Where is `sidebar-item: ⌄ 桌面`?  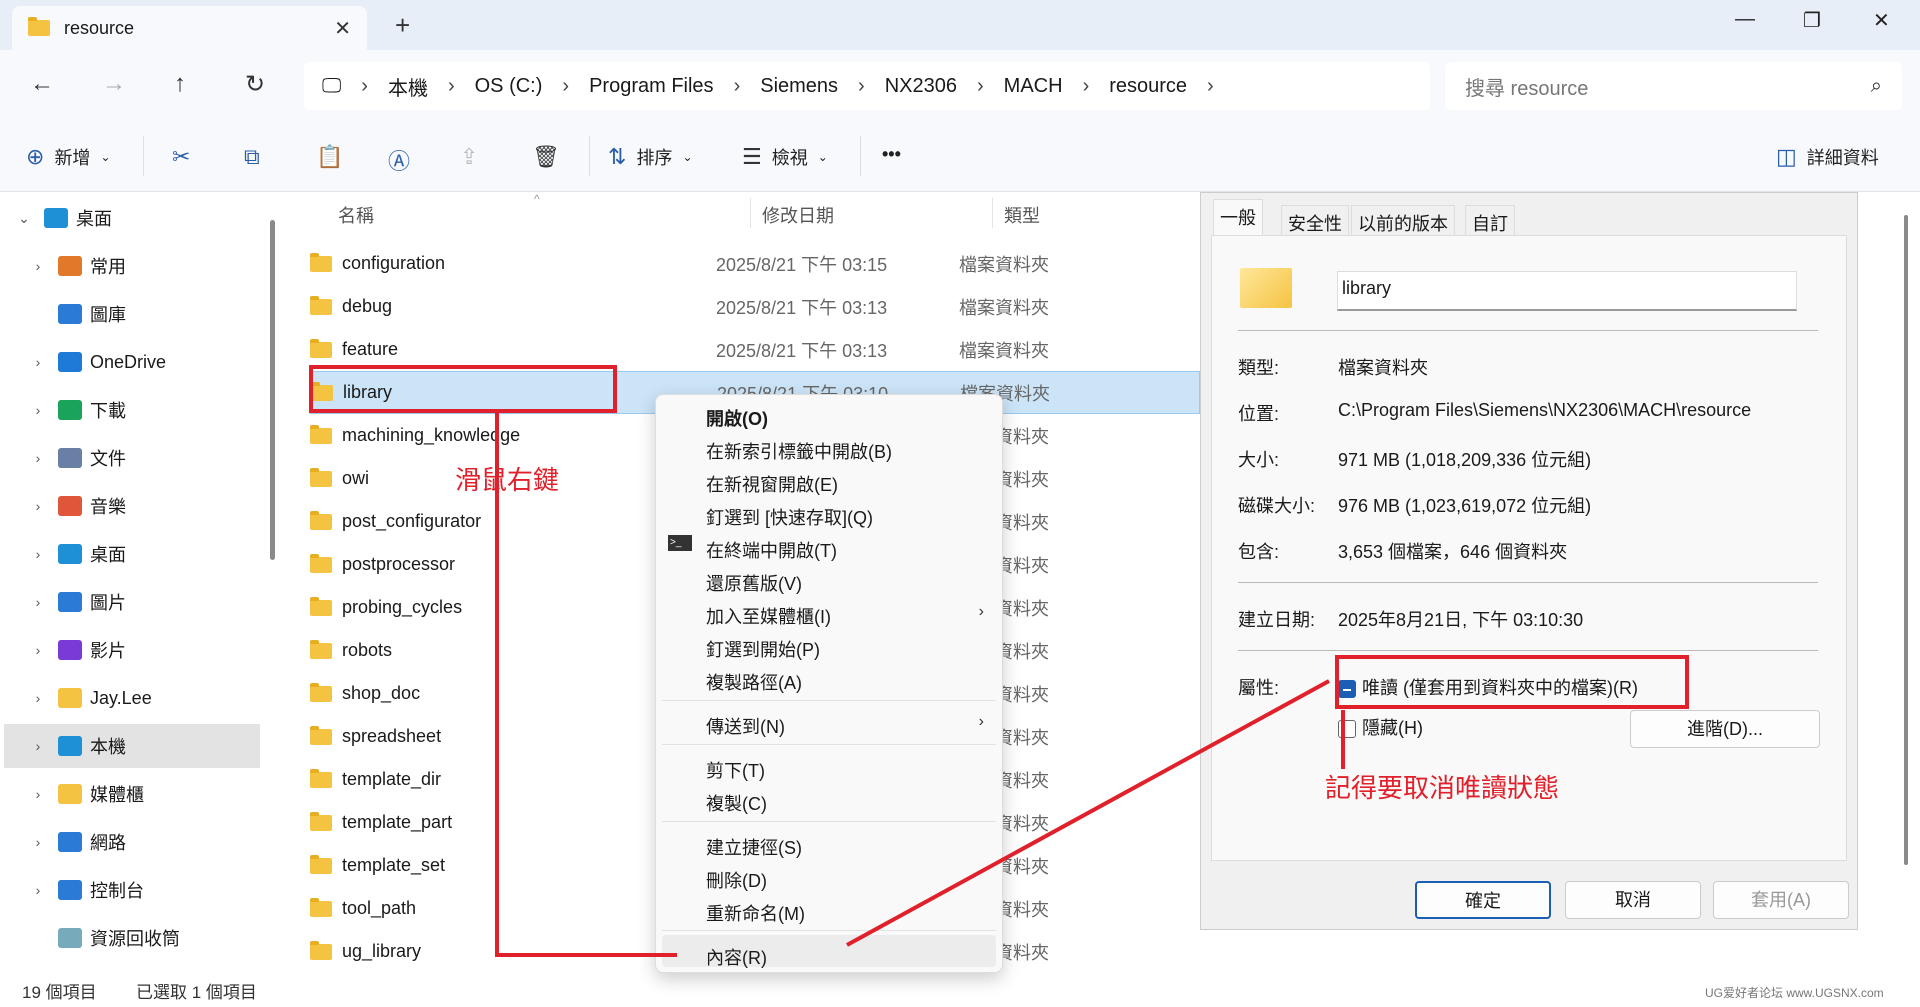
sidebar-item: ⌄ 桌面 is located at coordinates (132, 218).